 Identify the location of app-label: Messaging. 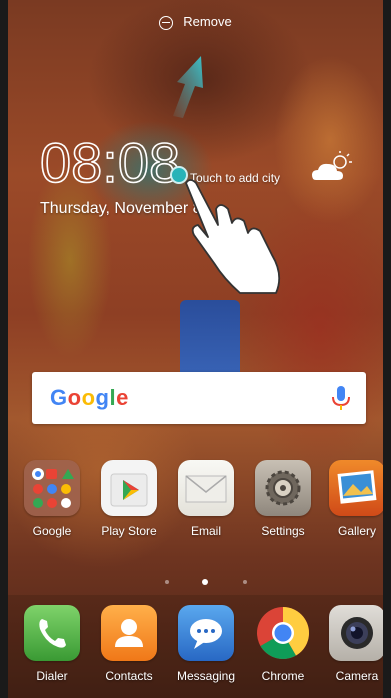
(206, 676).